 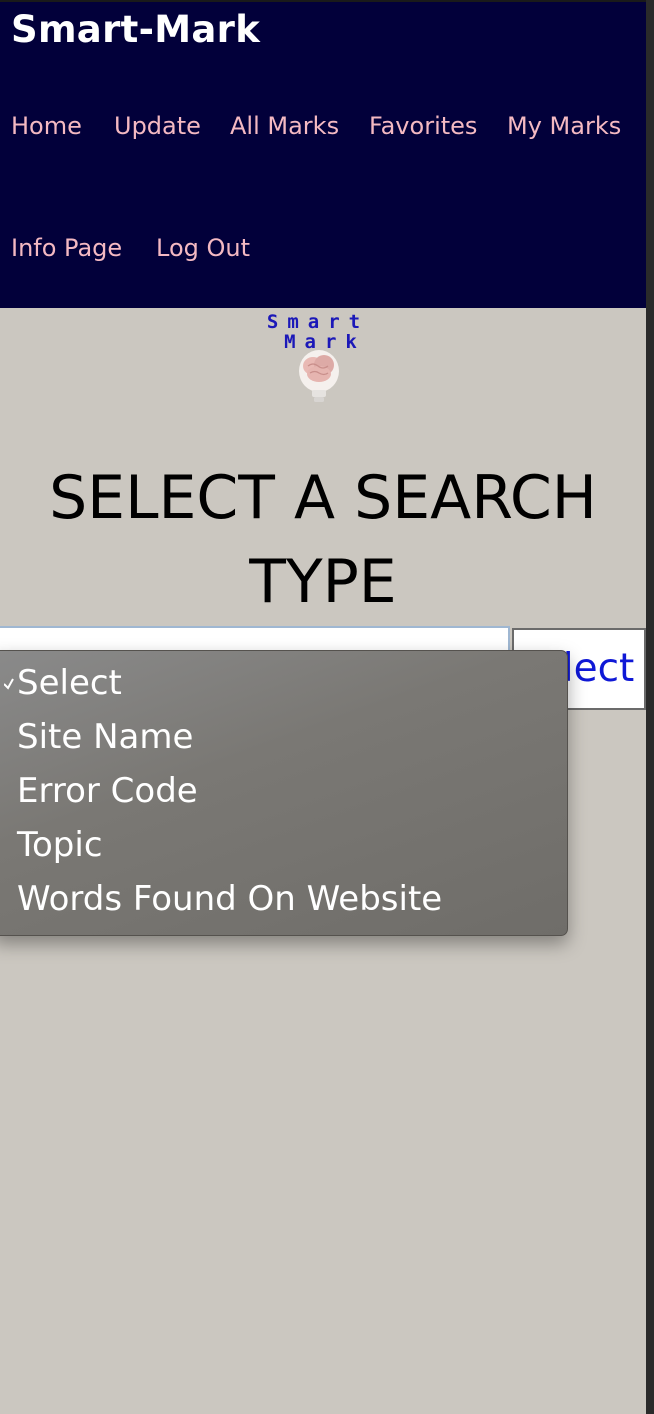 What do you see at coordinates (136, 29) in the screenshot?
I see `brand-title: Smart-Mark` at bounding box center [136, 29].